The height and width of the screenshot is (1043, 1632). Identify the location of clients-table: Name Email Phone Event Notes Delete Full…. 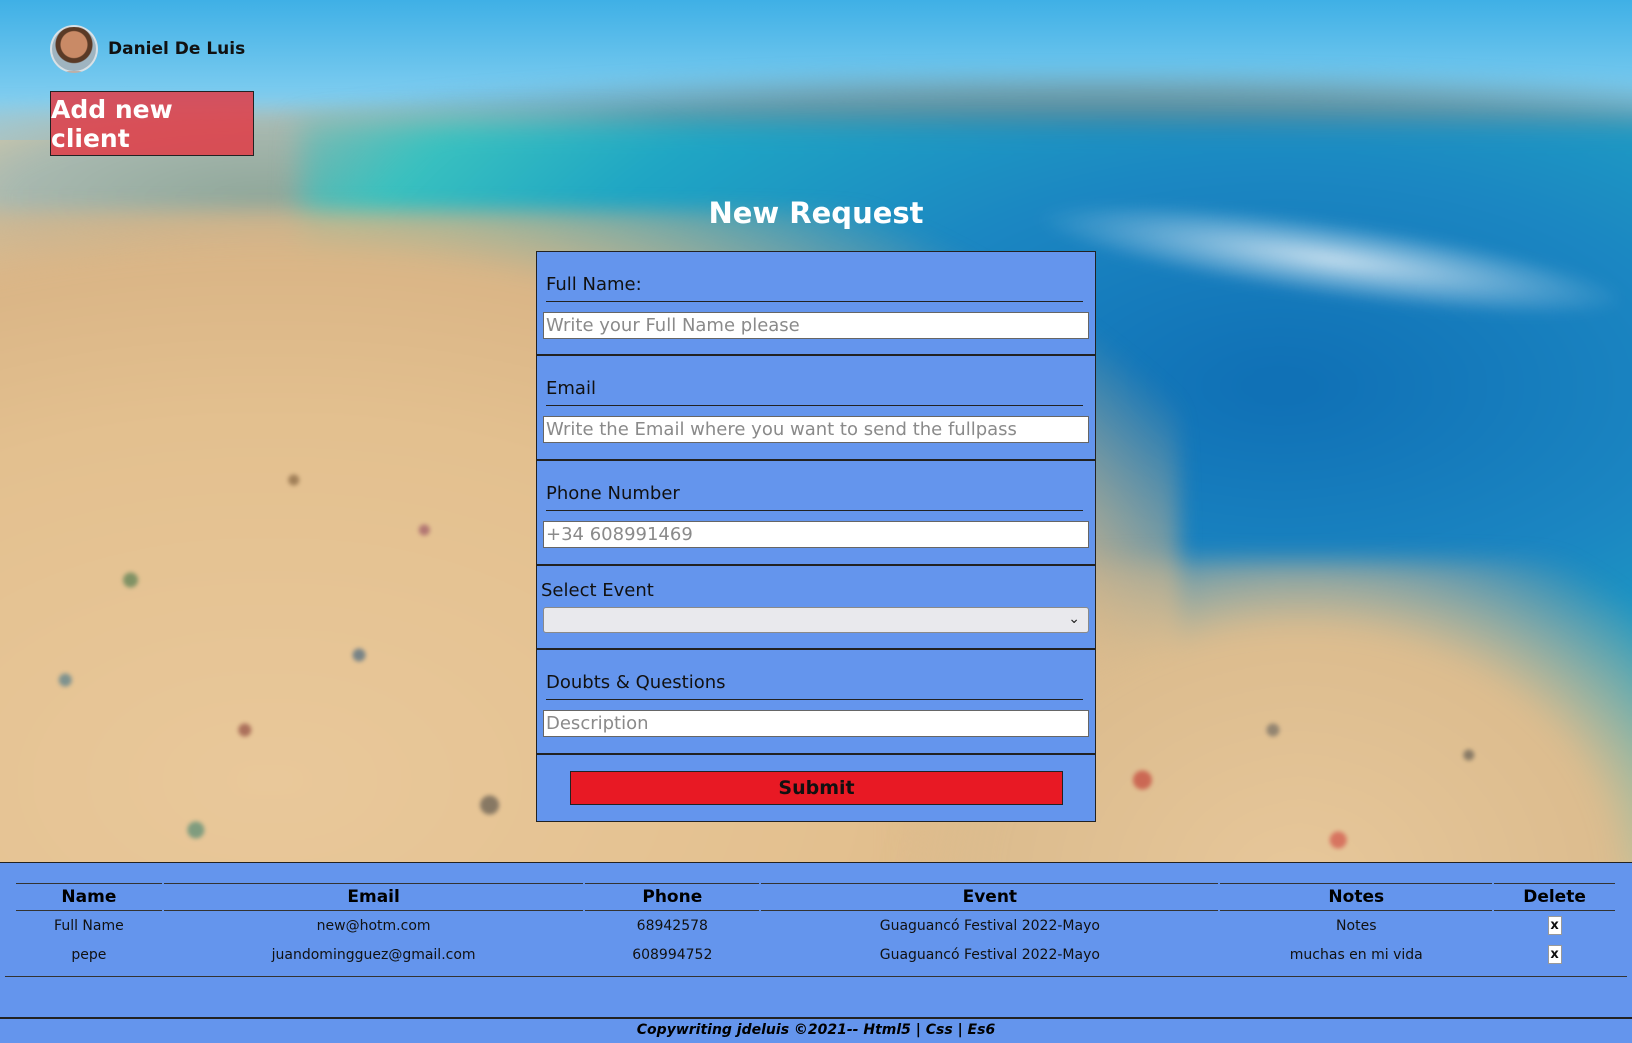
(815, 926).